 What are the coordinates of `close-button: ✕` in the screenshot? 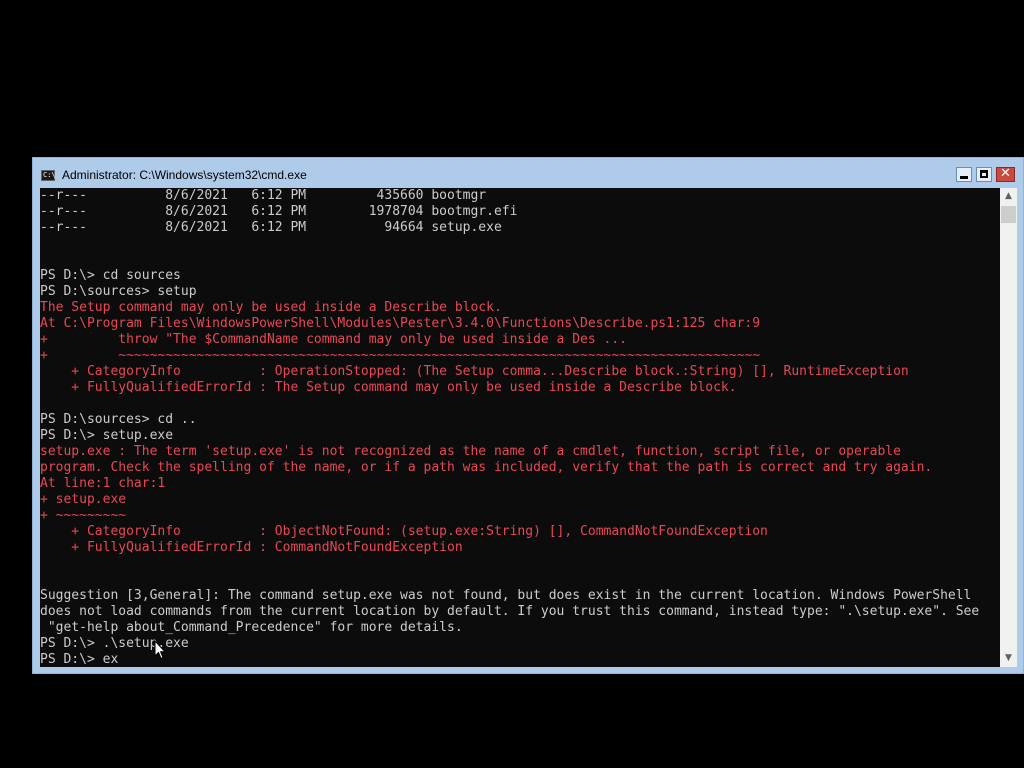 It's located at (1005, 174).